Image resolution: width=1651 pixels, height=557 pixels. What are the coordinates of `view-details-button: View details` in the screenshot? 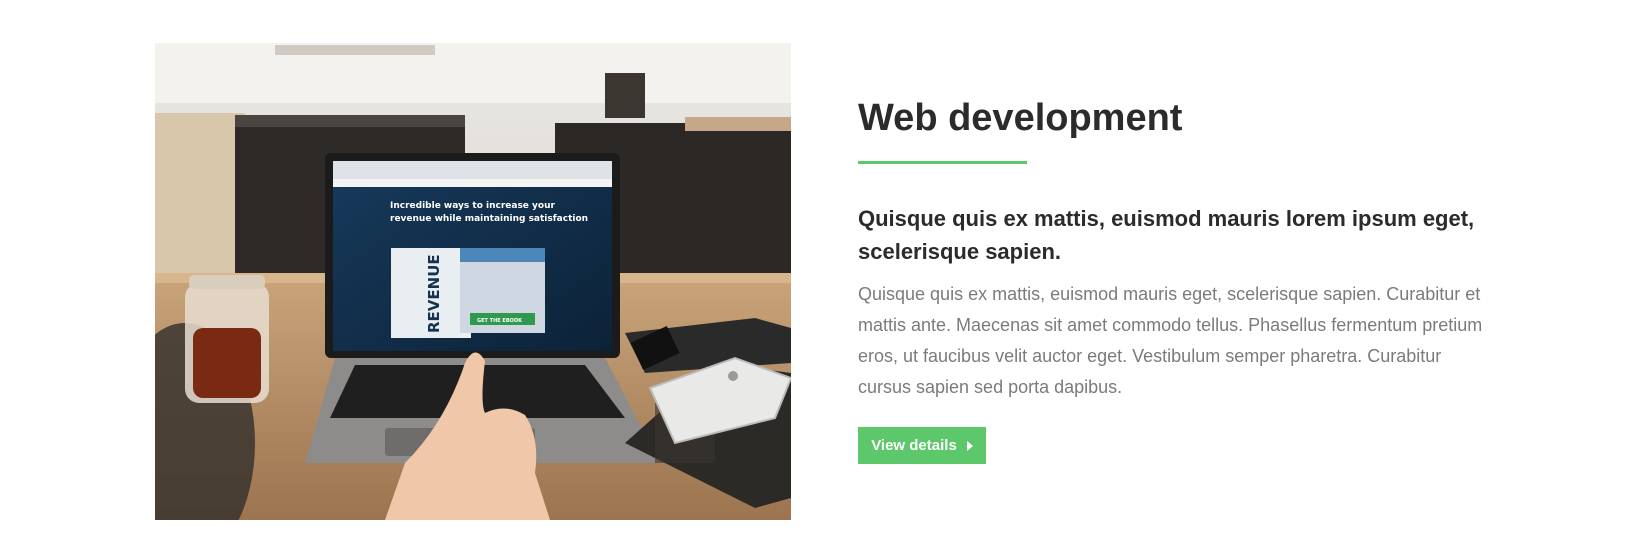 It's located at (922, 445).